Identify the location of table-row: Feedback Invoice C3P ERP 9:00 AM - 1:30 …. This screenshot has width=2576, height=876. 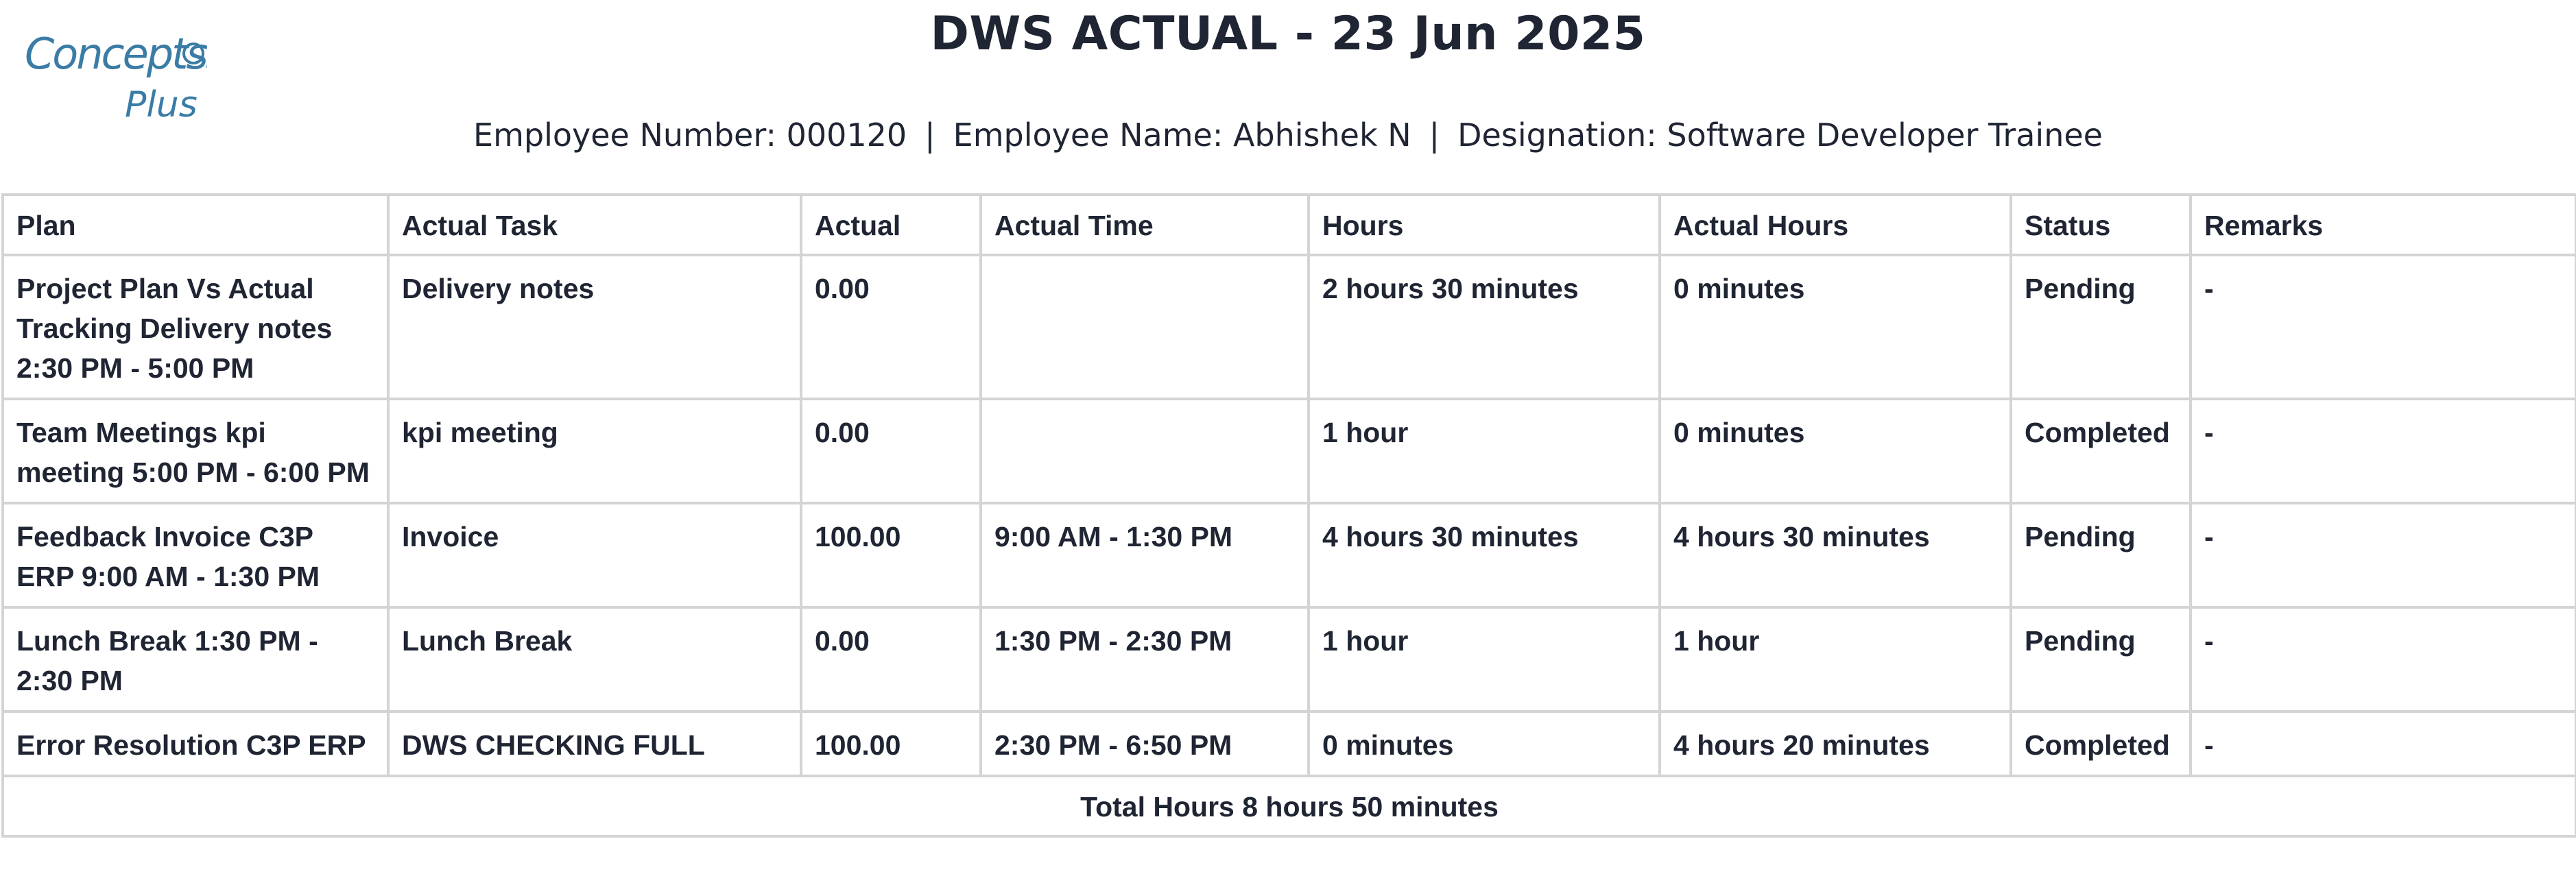
(1288, 555).